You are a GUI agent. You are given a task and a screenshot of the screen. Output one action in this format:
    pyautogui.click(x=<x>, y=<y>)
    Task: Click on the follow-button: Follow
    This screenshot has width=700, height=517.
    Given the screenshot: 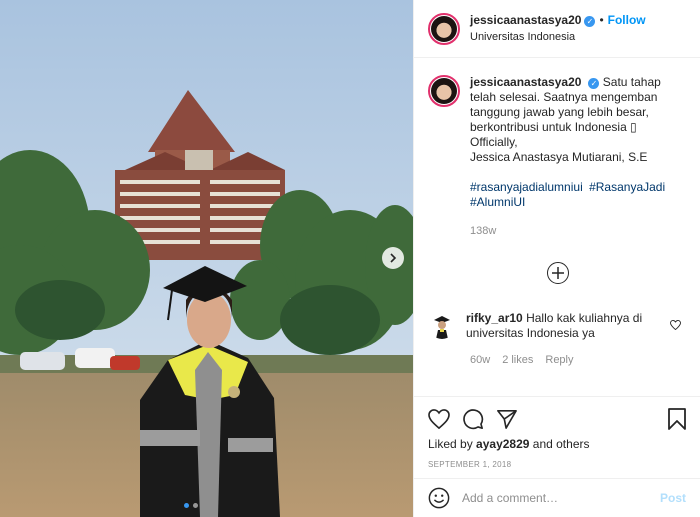 What is the action you would take?
    pyautogui.click(x=627, y=20)
    